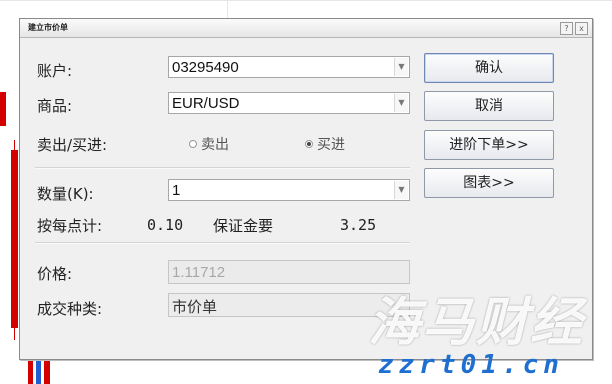 The width and height of the screenshot is (612, 384). I want to click on help-button: ?, so click(566, 28).